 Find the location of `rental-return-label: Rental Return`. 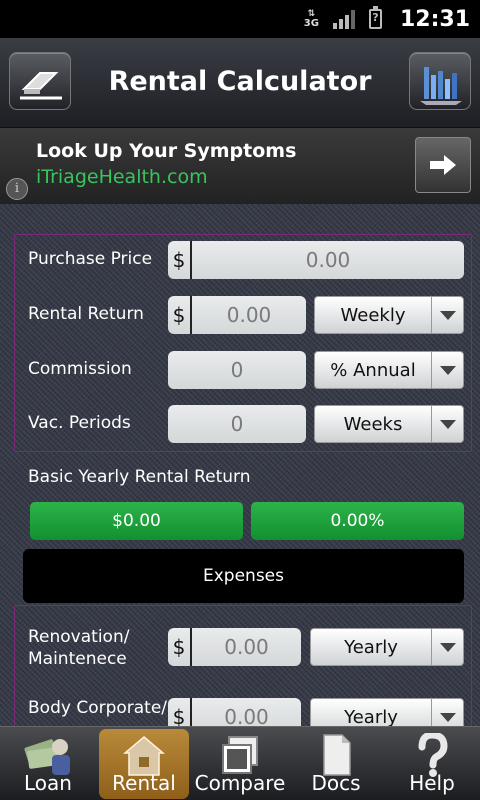

rental-return-label: Rental Return is located at coordinates (86, 314).